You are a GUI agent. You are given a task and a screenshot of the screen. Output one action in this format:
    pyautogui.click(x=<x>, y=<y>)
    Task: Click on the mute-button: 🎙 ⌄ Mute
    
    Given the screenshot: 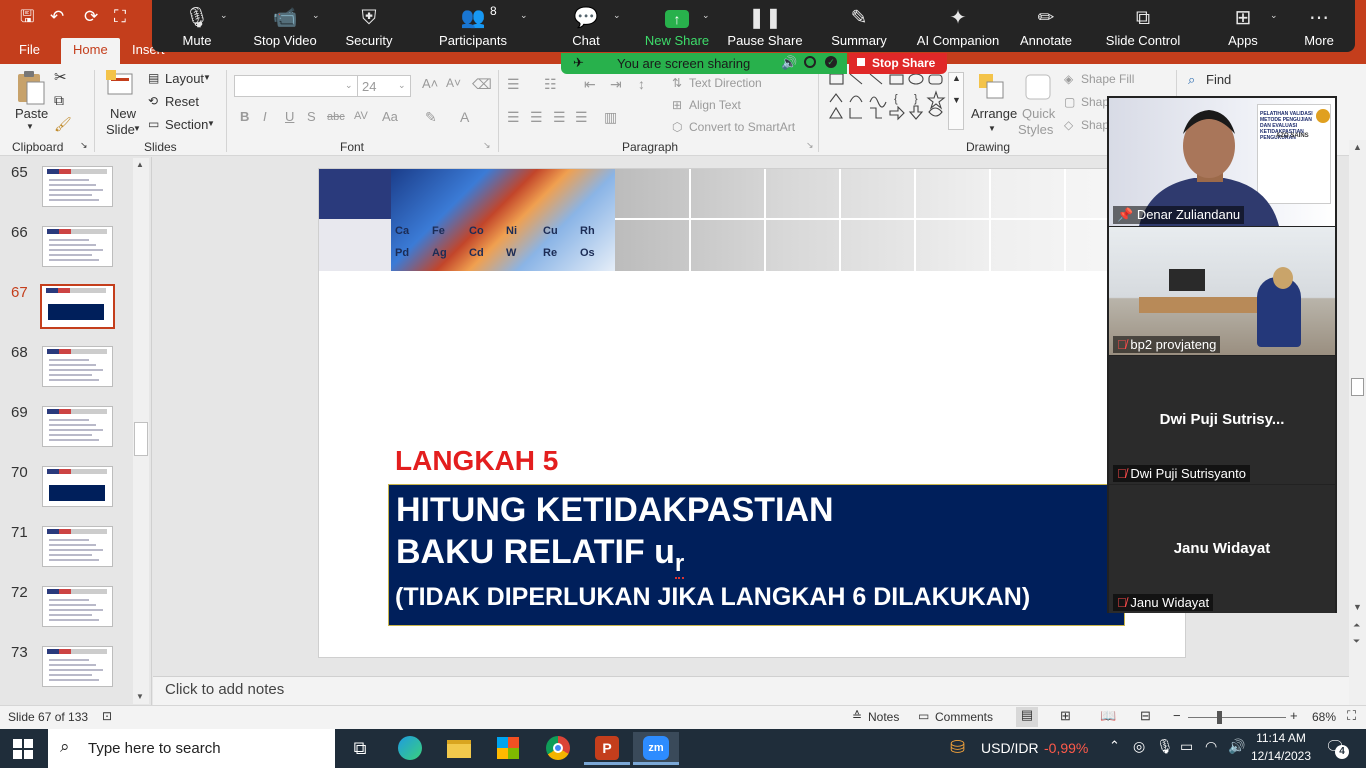 What is the action you would take?
    pyautogui.click(x=197, y=26)
    